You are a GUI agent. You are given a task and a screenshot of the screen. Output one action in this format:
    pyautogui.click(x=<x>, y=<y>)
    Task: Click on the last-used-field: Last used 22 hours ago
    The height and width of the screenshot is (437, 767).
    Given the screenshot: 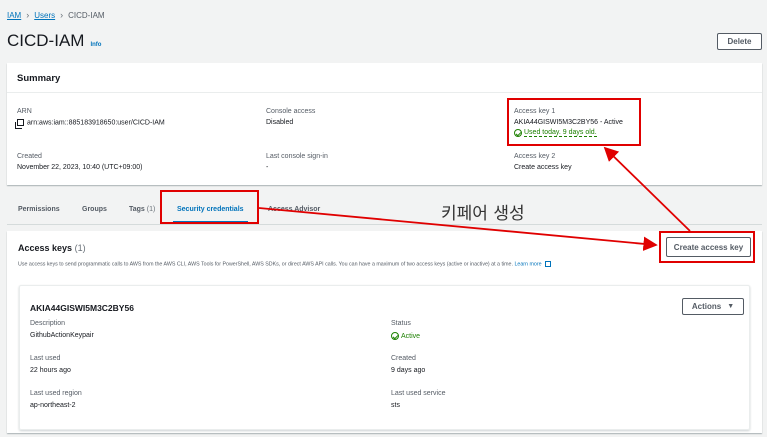 What is the action you would take?
    pyautogui.click(x=50, y=364)
    